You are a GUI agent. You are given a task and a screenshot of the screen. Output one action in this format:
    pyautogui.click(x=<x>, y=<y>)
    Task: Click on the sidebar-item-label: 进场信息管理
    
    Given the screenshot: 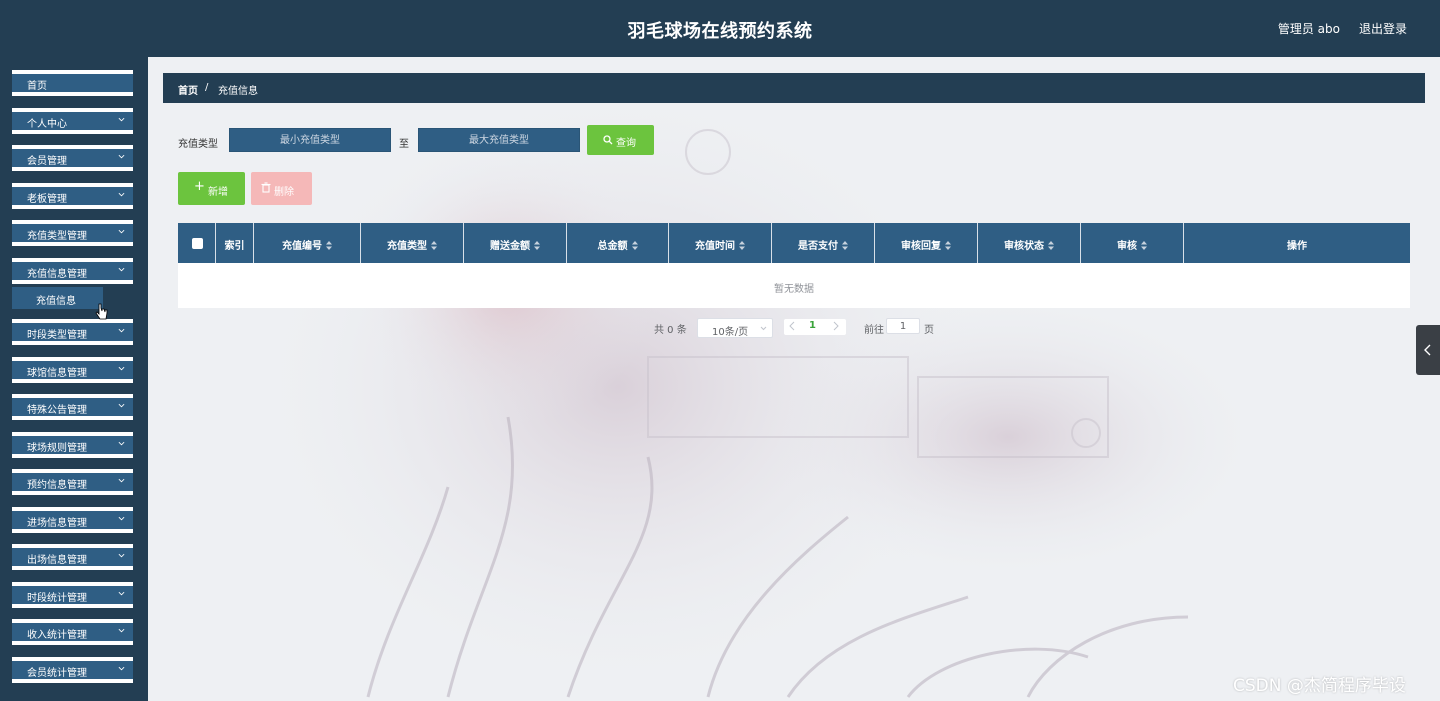 What is the action you would take?
    pyautogui.click(x=57, y=523)
    